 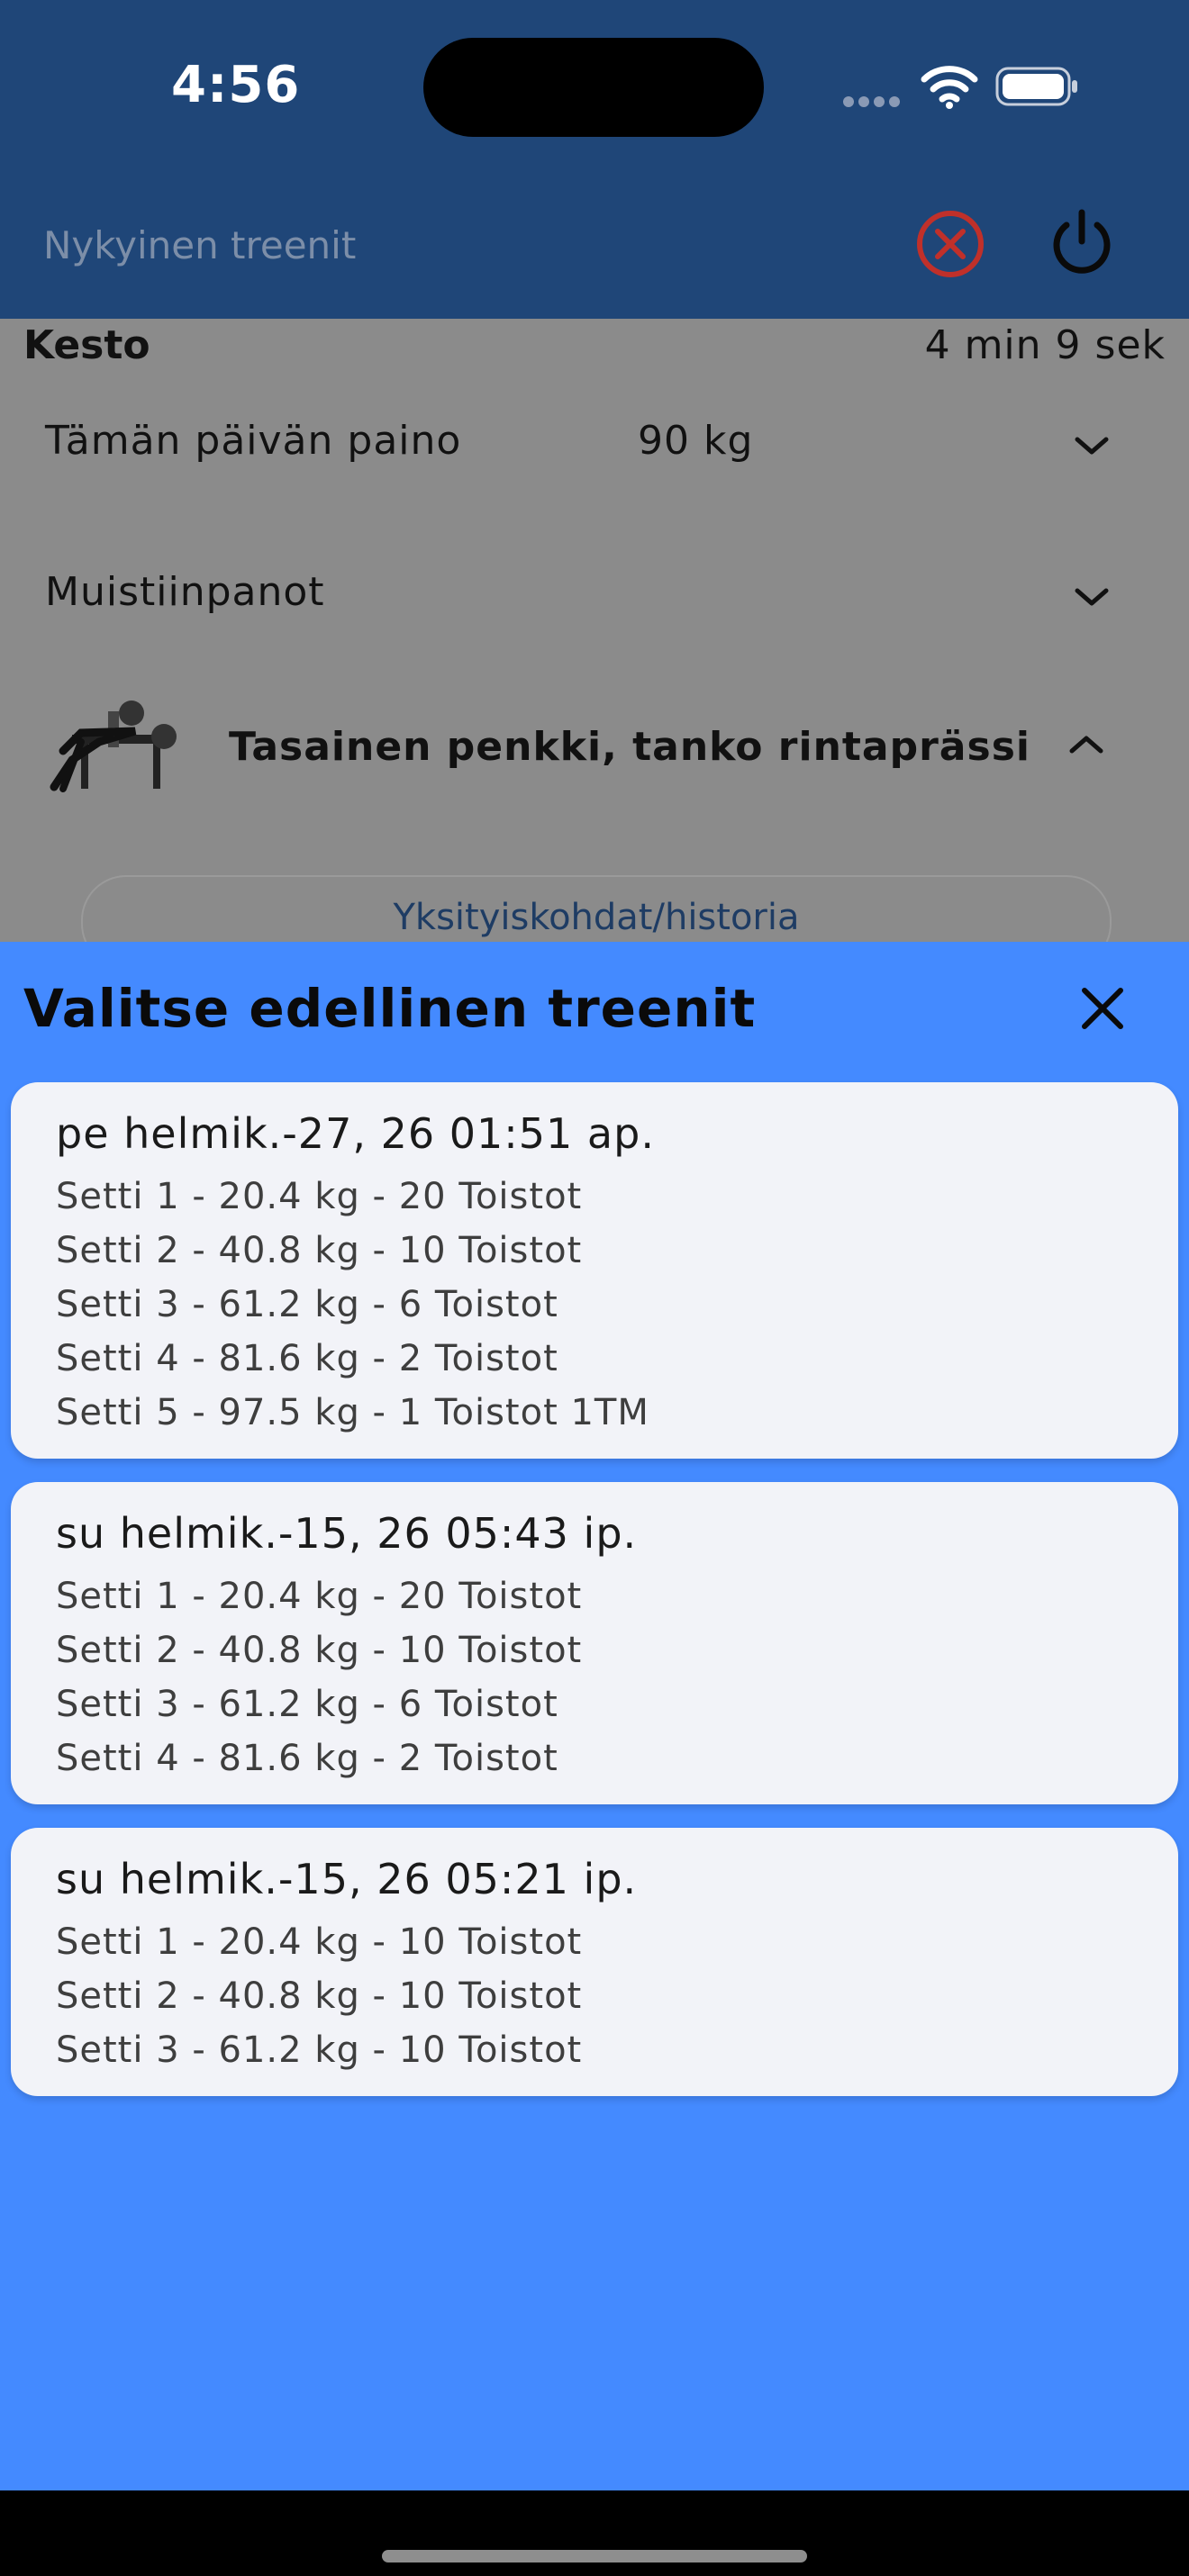 I want to click on workout-date: pe helmik.-27, 26 01:51 ap., so click(x=355, y=1133).